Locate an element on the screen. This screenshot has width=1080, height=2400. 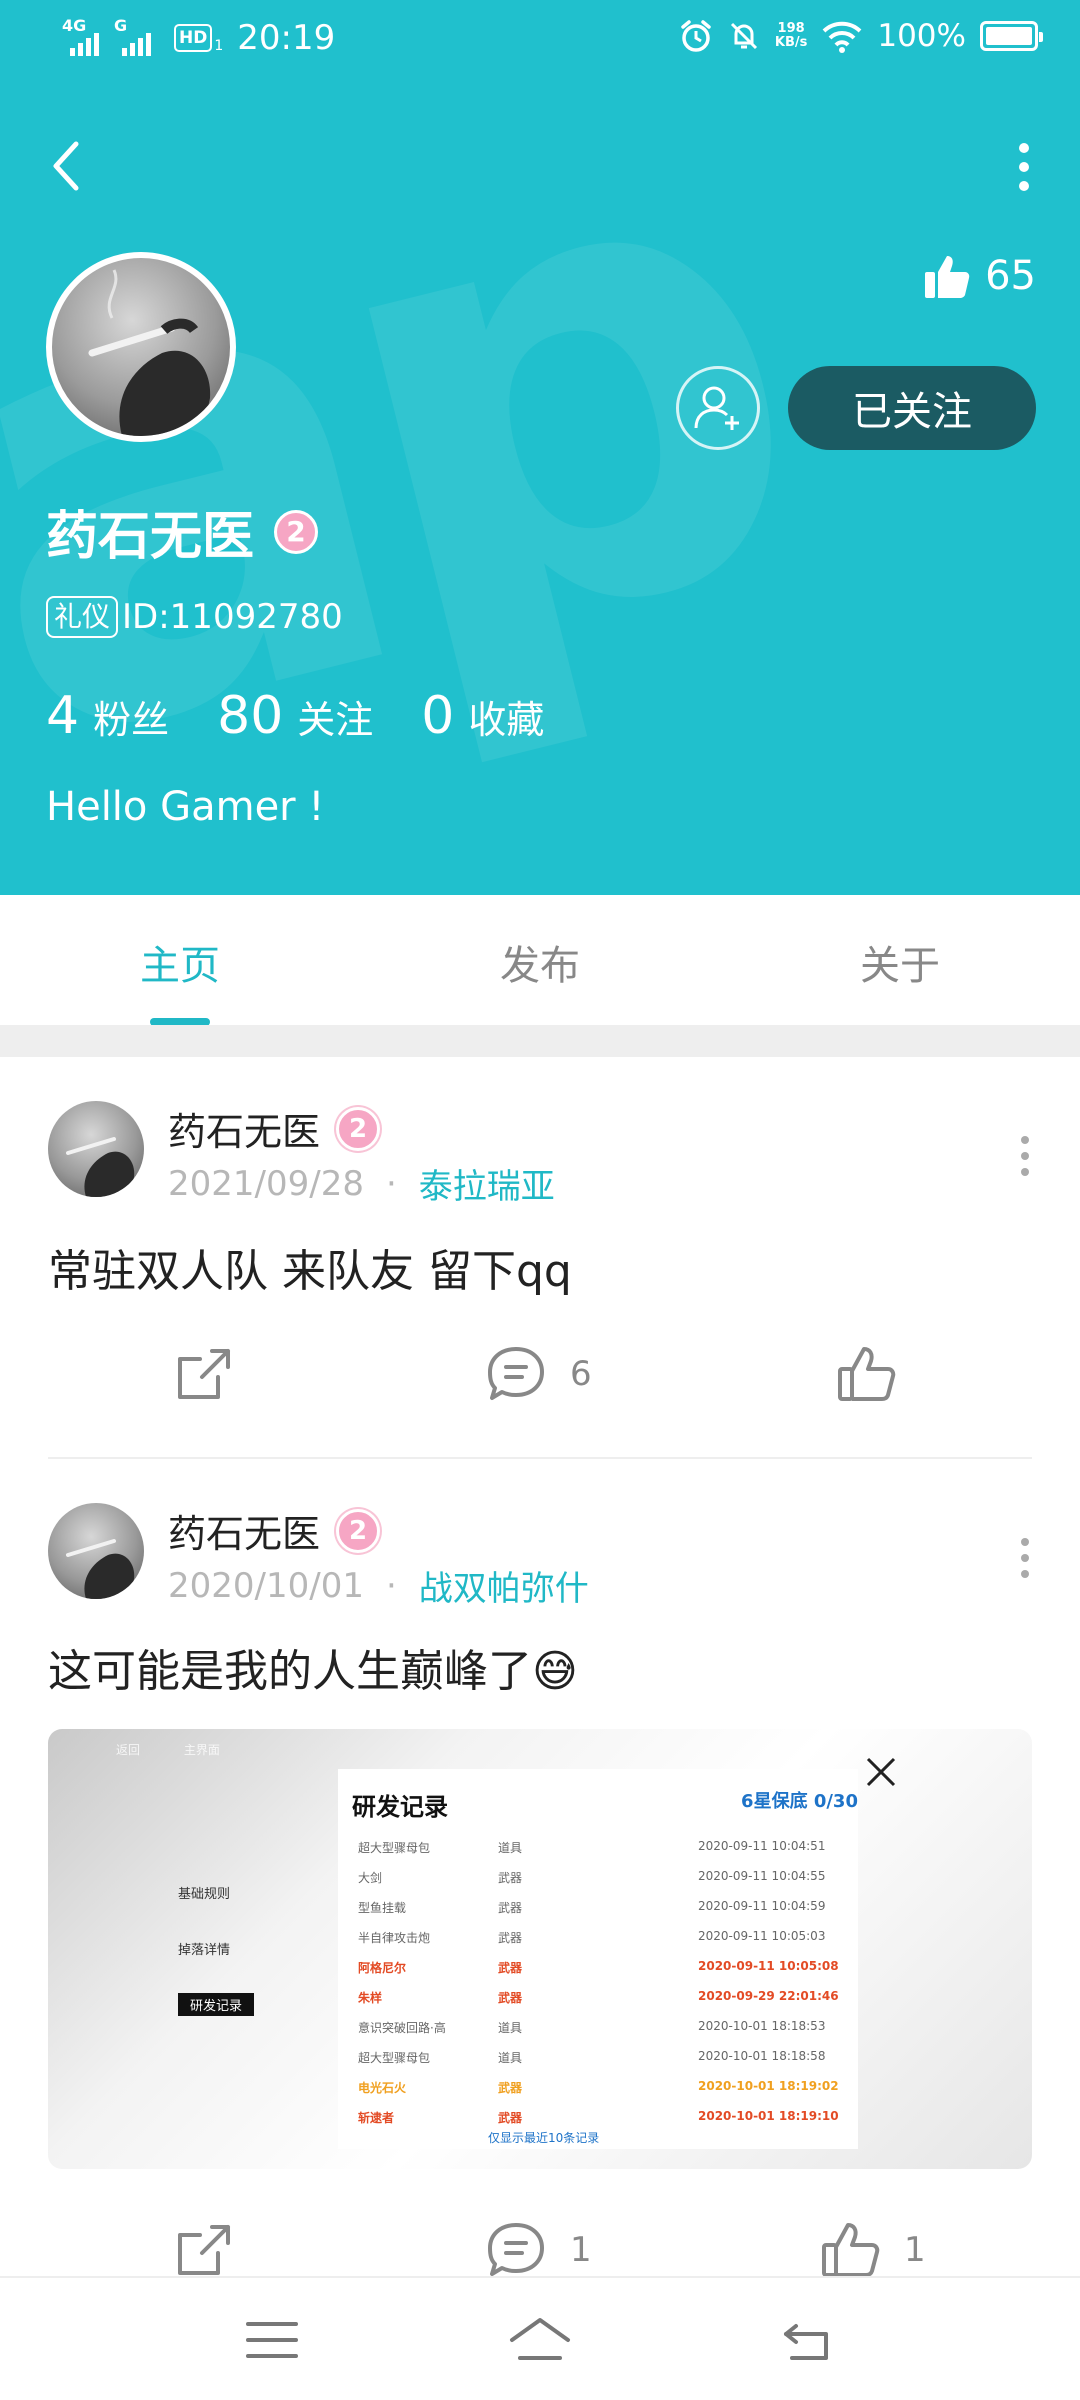
stat-fans: 4 粉丝 is located at coordinates (107, 716).